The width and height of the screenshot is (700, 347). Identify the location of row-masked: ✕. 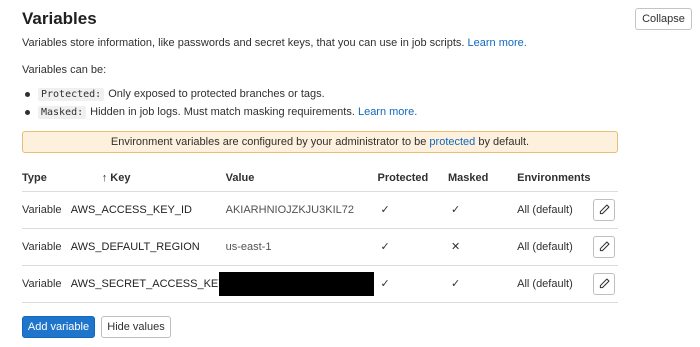
(482, 247).